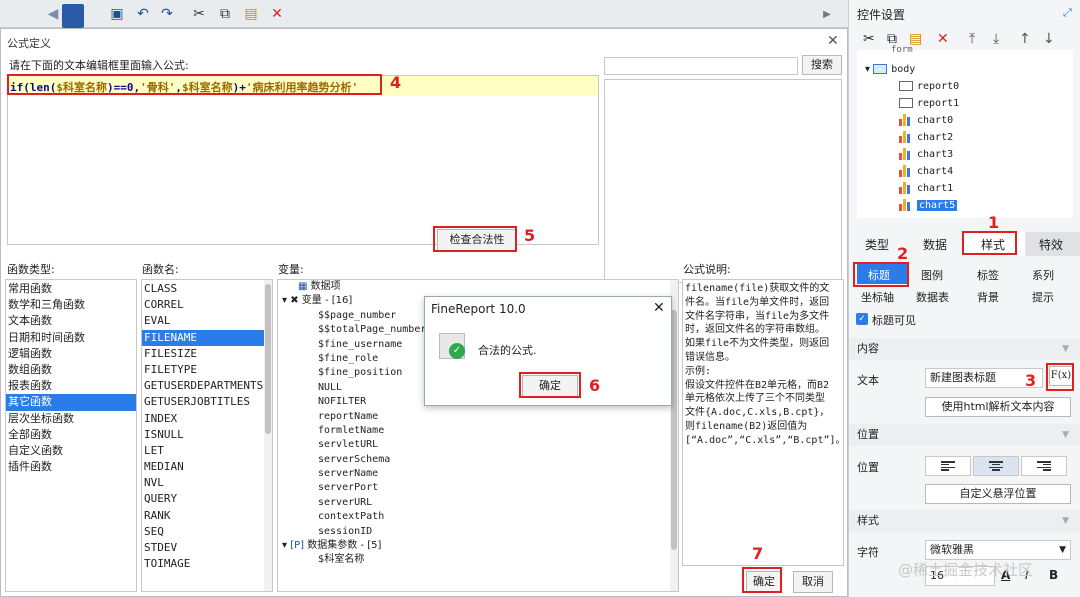  I want to click on tab-type: 类型, so click(877, 244).